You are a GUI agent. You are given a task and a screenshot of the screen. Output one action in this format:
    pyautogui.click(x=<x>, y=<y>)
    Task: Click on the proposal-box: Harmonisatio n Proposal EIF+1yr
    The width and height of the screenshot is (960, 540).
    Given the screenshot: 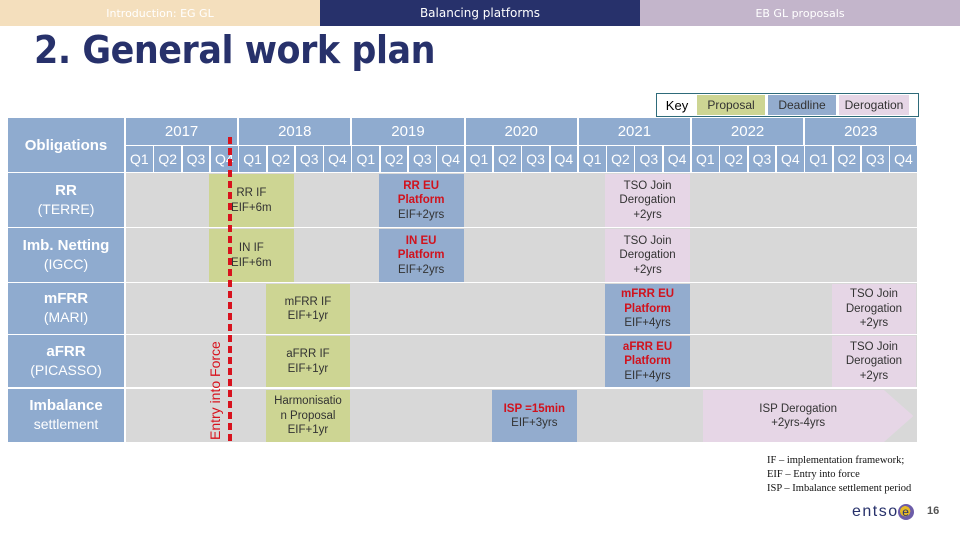 What is the action you would take?
    pyautogui.click(x=308, y=416)
    